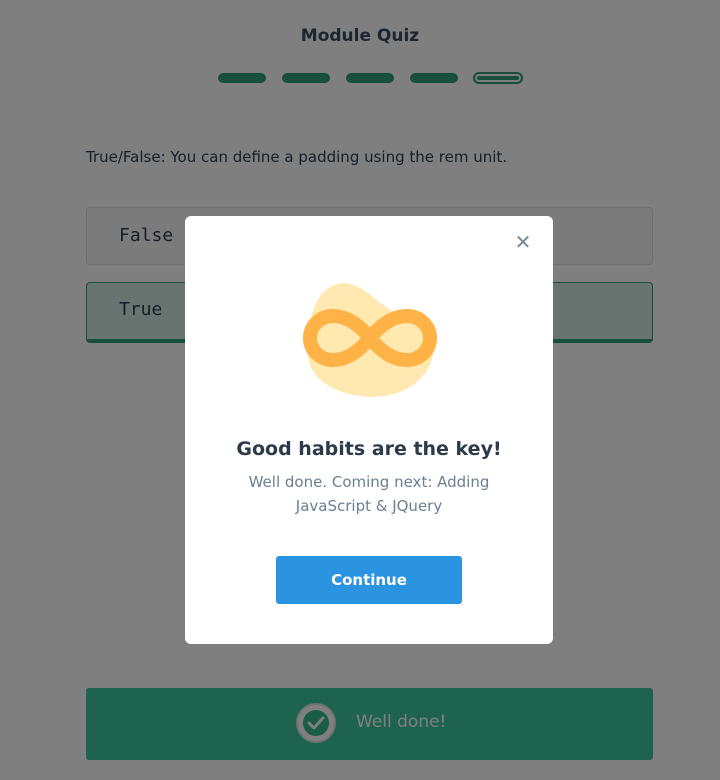 The height and width of the screenshot is (780, 720). Describe the element at coordinates (369, 580) in the screenshot. I see `continue-button: Continue` at that location.